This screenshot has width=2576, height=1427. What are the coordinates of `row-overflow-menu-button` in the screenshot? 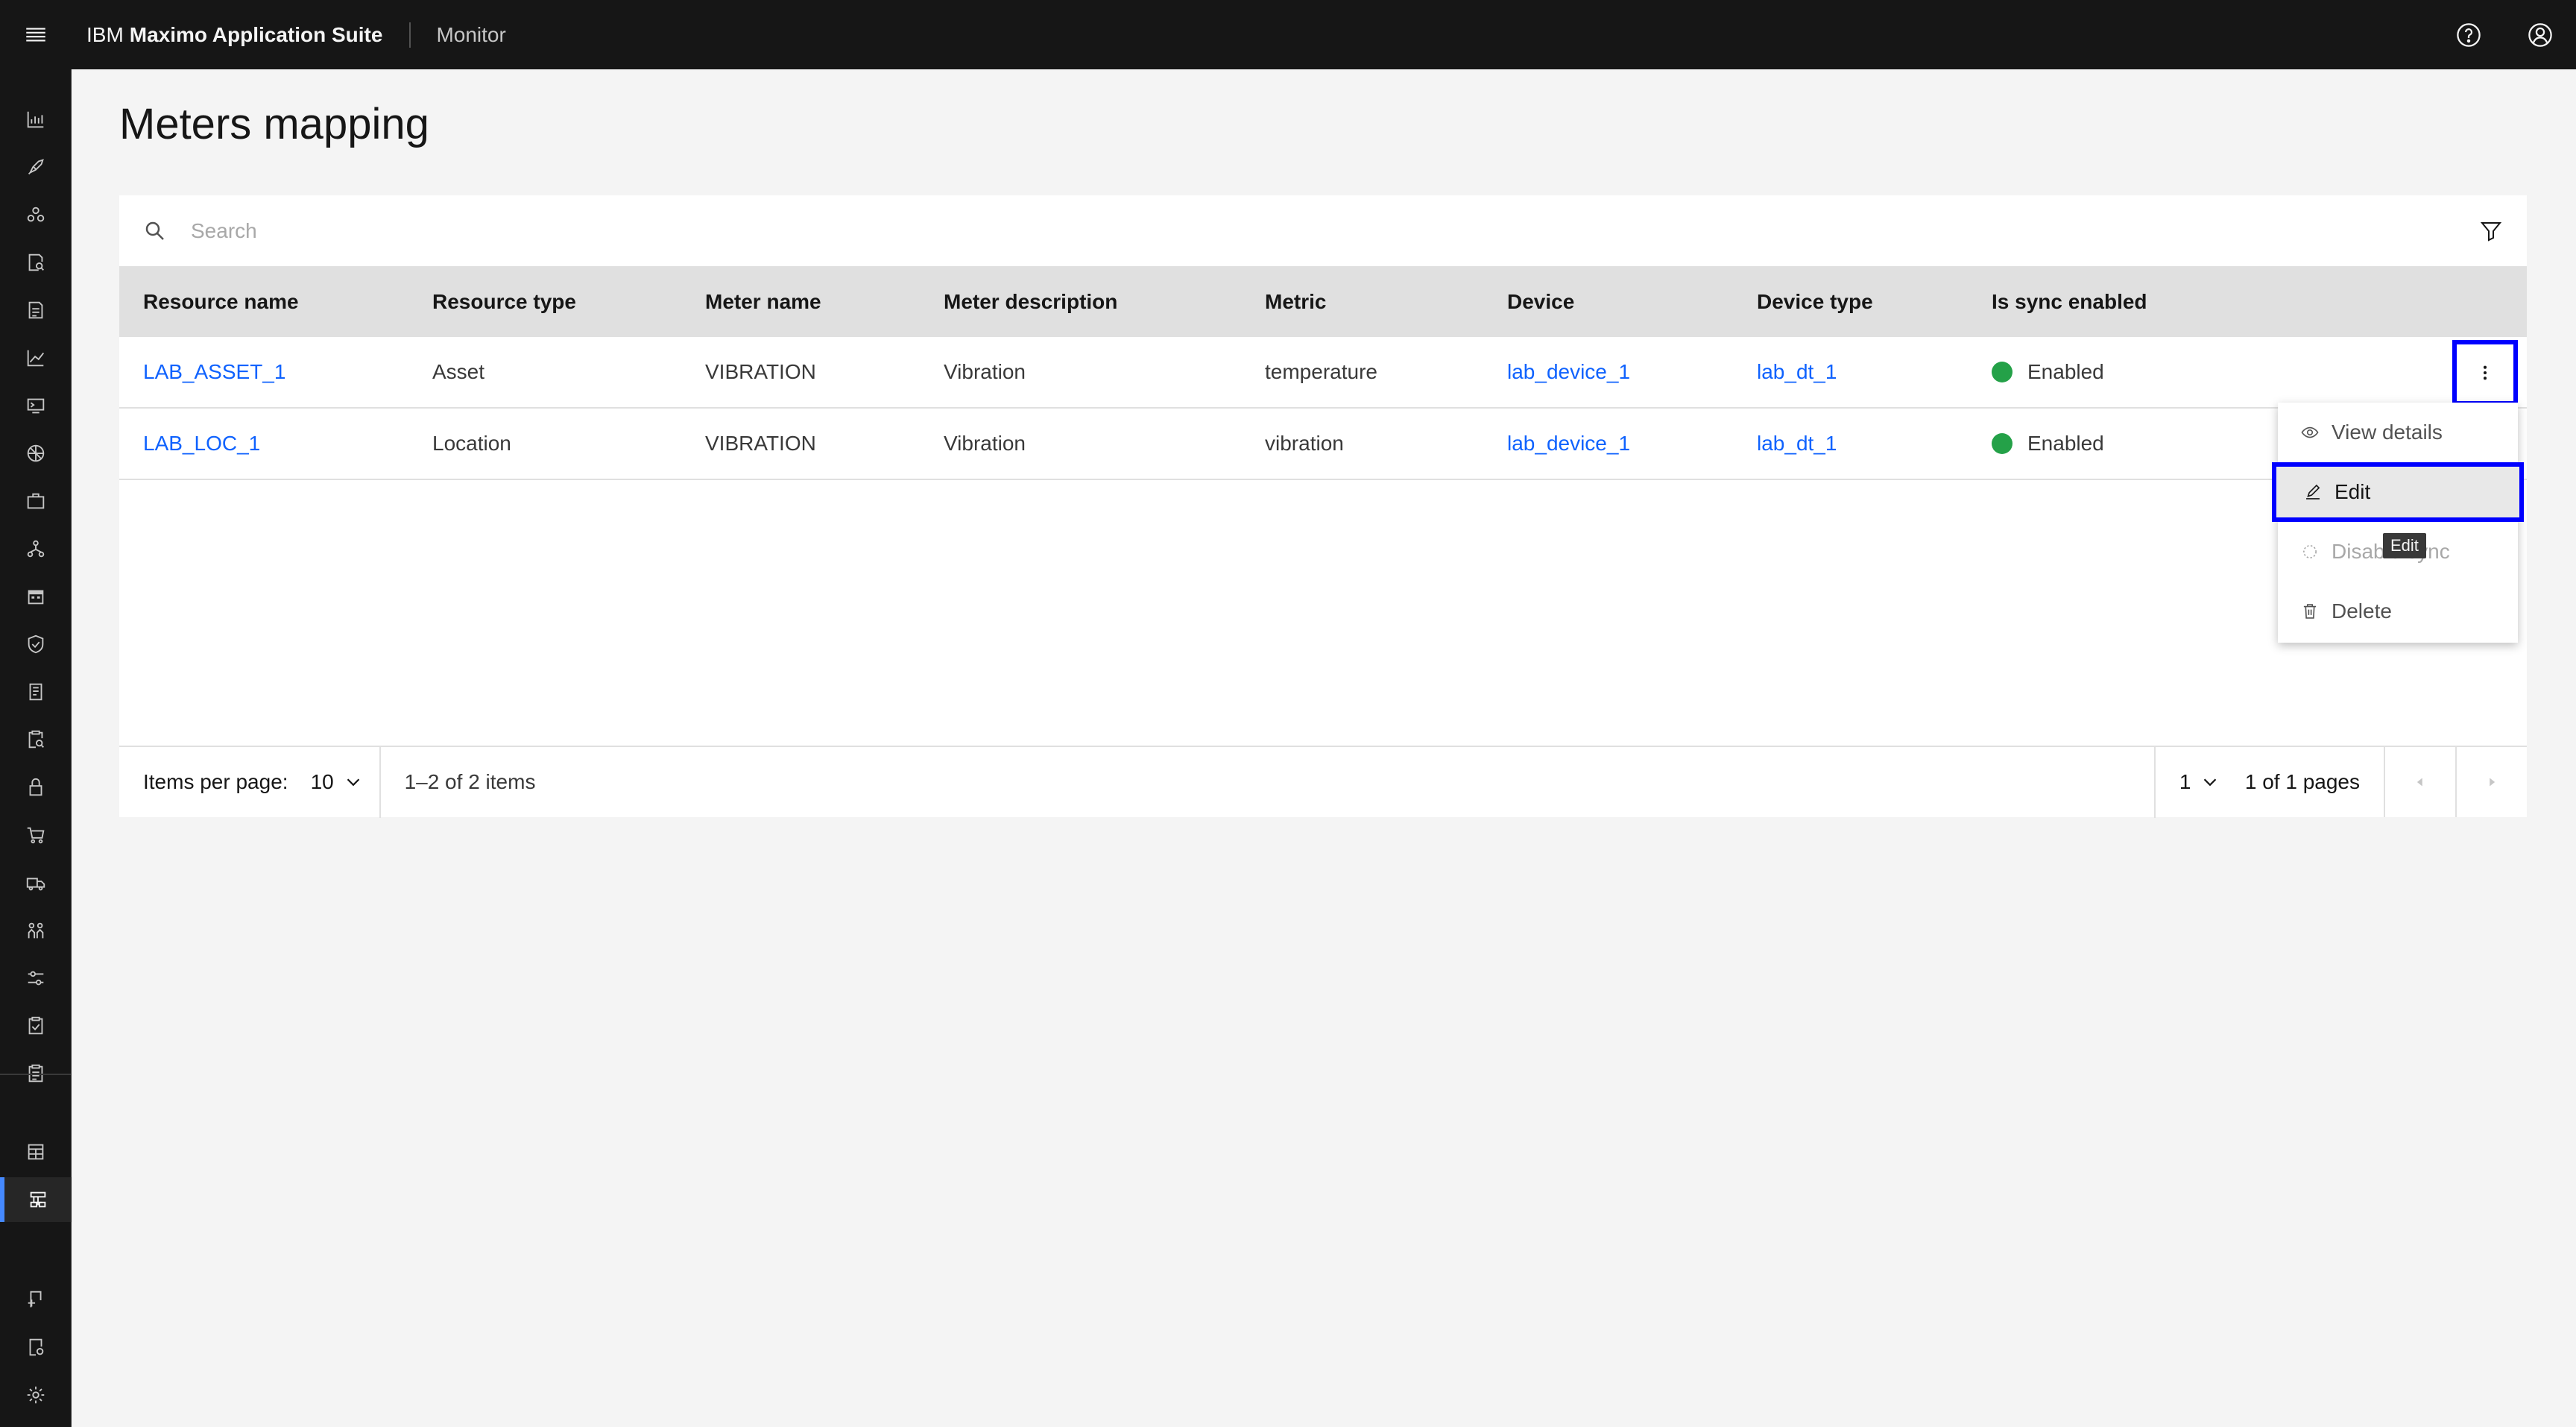 It's located at (2485, 373).